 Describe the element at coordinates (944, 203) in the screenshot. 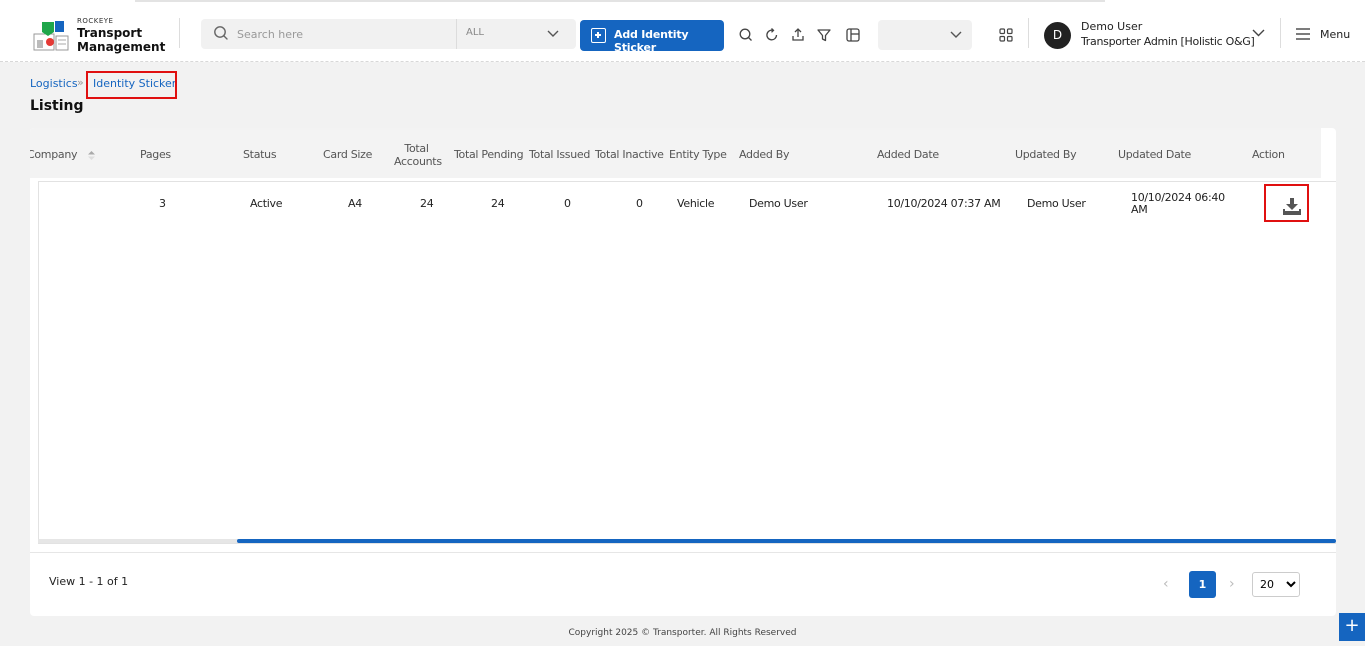

I see `cell-added-date: 10/10/2024 07:37 AM` at that location.